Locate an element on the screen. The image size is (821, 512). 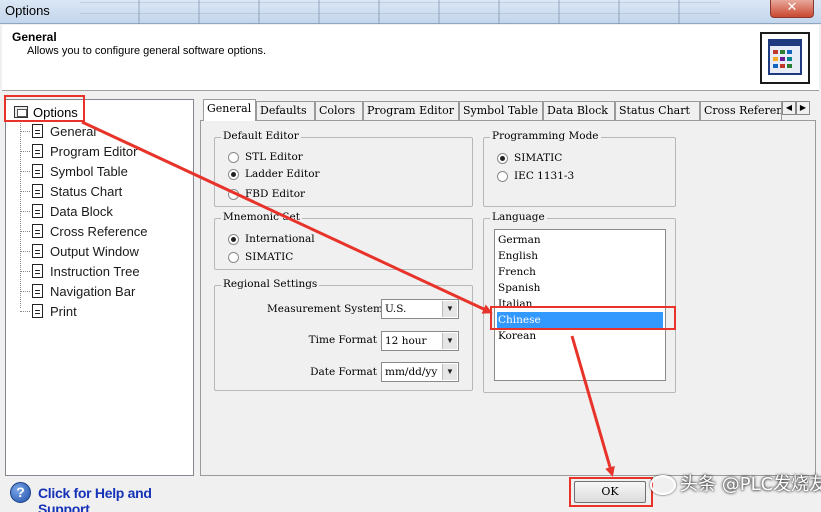
tab-symbol-table: Symbol Table is located at coordinates (501, 110).